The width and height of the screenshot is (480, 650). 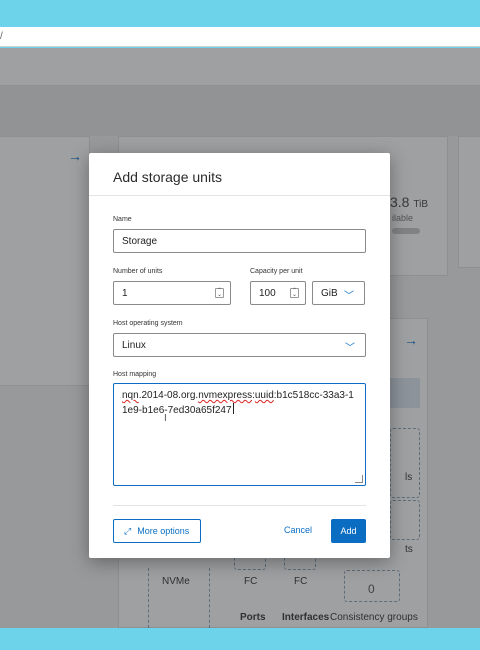 What do you see at coordinates (348, 531) in the screenshot?
I see `add-button: Add` at bounding box center [348, 531].